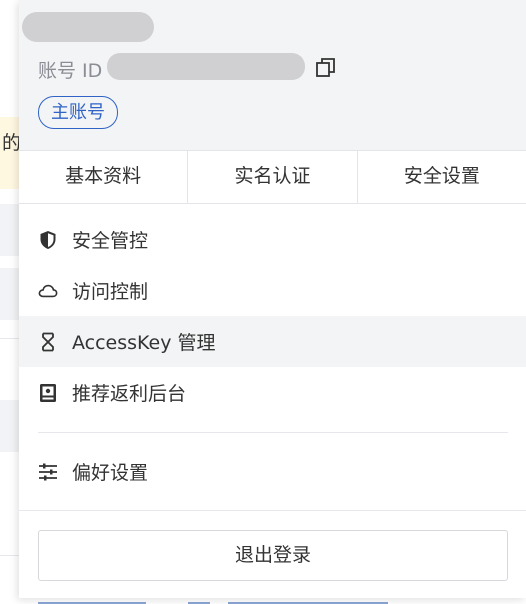 The width and height of the screenshot is (526, 604). I want to click on logout-divider, so click(272, 510).